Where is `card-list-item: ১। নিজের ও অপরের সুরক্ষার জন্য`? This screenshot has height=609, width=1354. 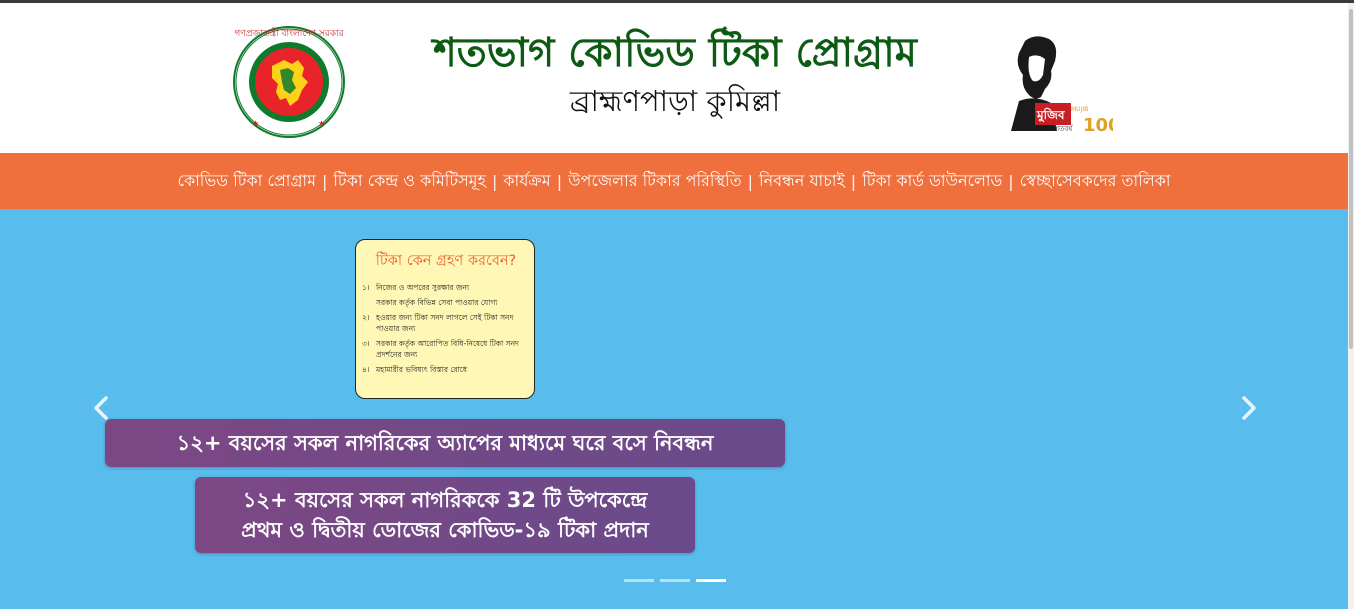 card-list-item: ১। নিজের ও অপরের সুরক্ষার জন্য is located at coordinates (446, 287).